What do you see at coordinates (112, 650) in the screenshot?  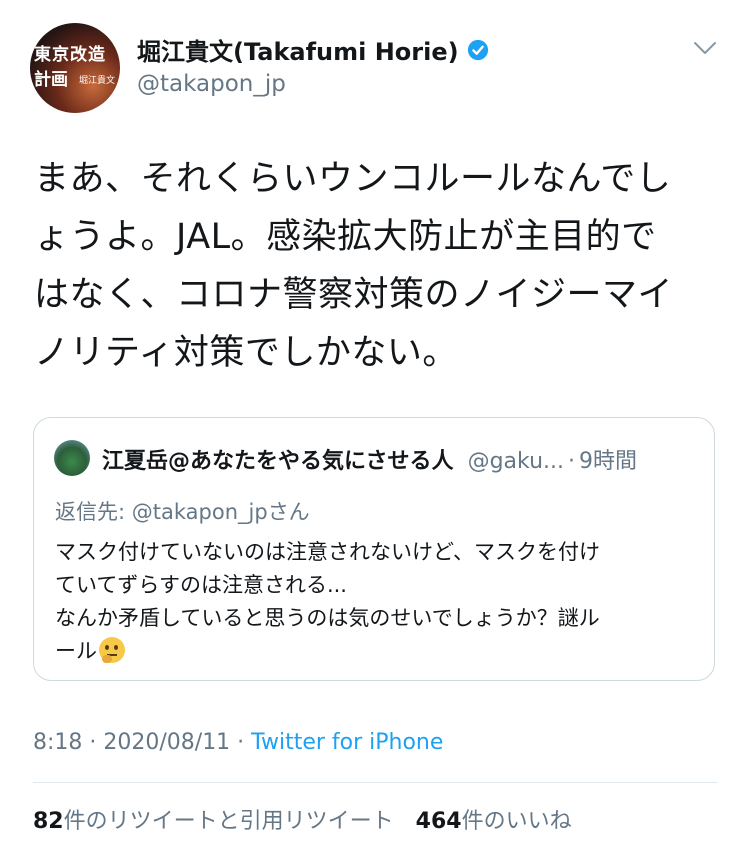 I see `thinking-face-icon` at bounding box center [112, 650].